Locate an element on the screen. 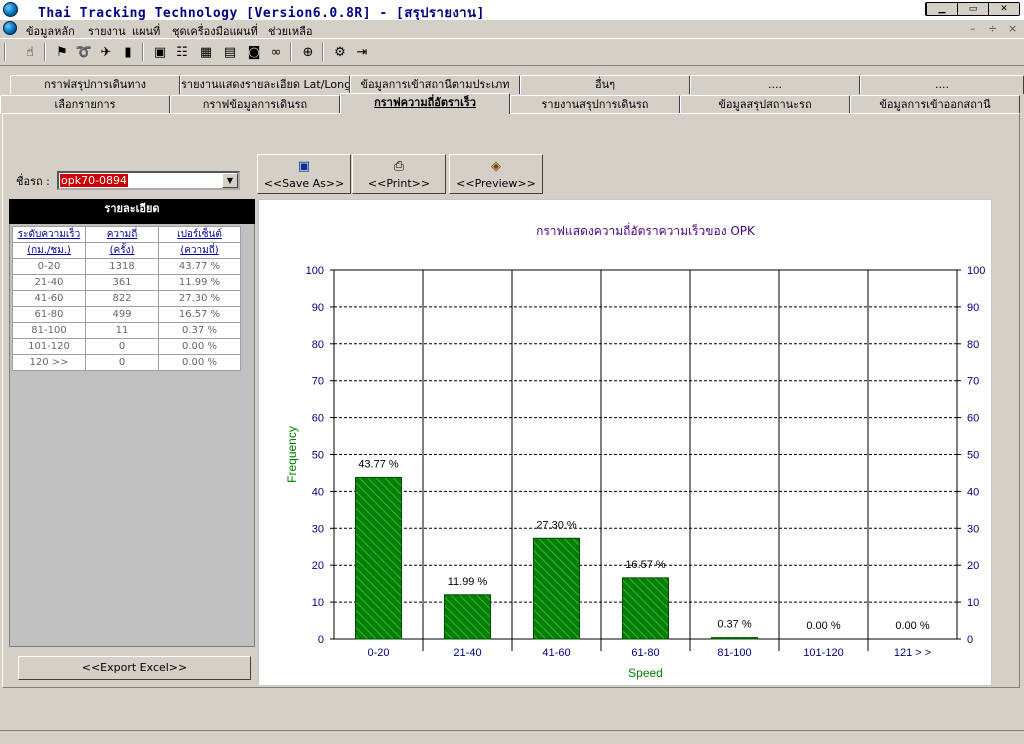 The image size is (1024, 744). table-row: 101-120 0 0.00 % is located at coordinates (126, 346).